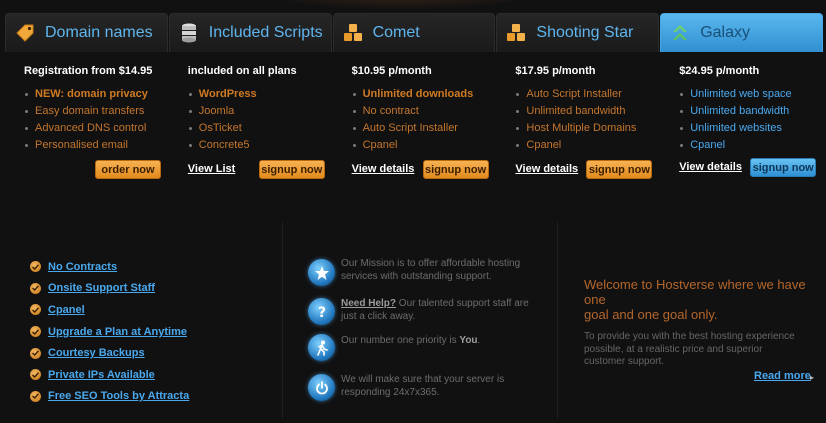 The image size is (826, 423). I want to click on tab-comet: Comet, so click(414, 32).